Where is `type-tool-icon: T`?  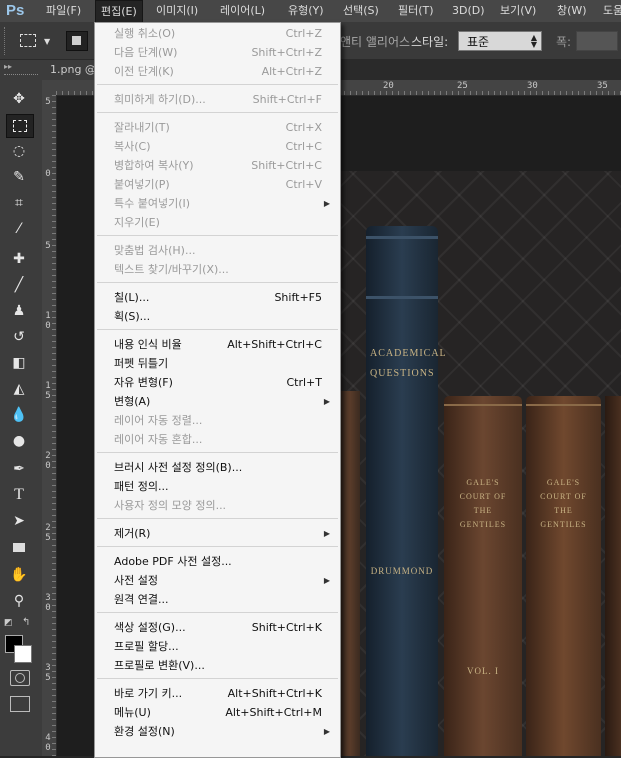 type-tool-icon: T is located at coordinates (19, 495).